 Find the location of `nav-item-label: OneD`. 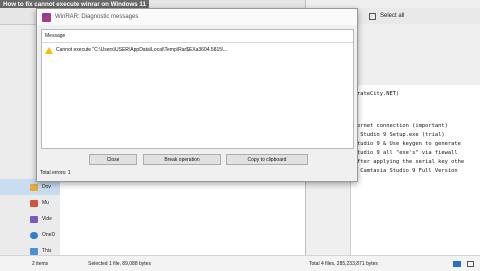

nav-item-label: OneD is located at coordinates (49, 235).